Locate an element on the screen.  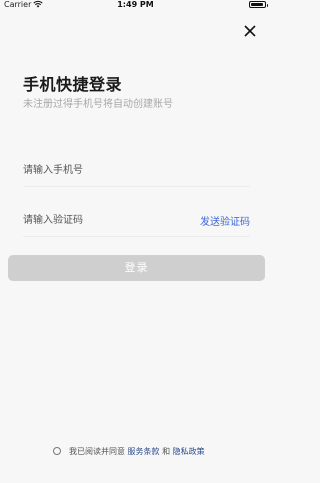
send-code-button: 发送验证码 is located at coordinates (225, 220).